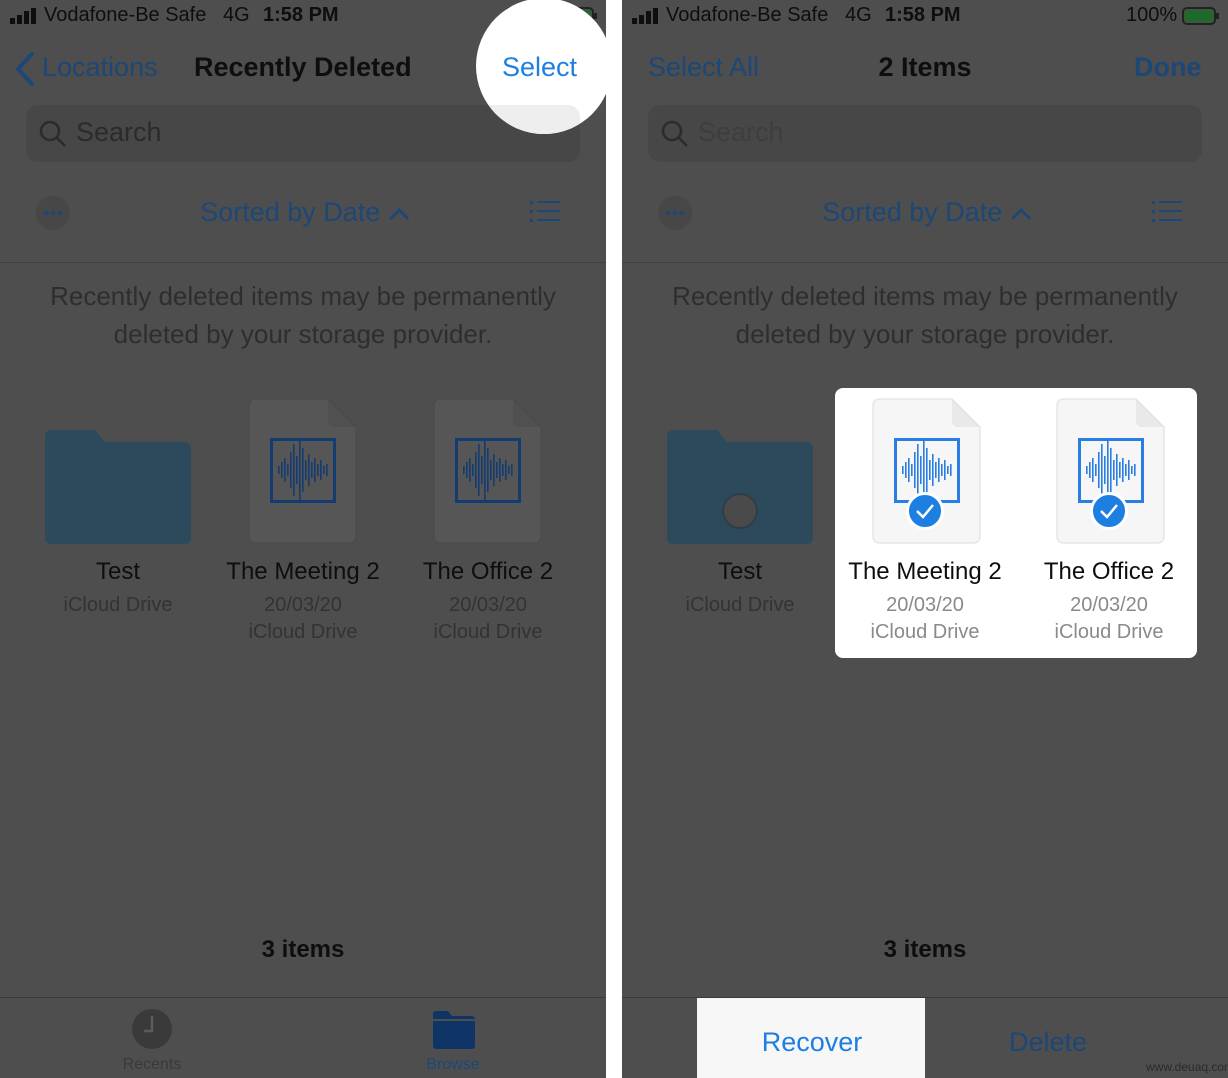 This screenshot has height=1078, width=1228. I want to click on tab-bar-divider, so click(303, 997).